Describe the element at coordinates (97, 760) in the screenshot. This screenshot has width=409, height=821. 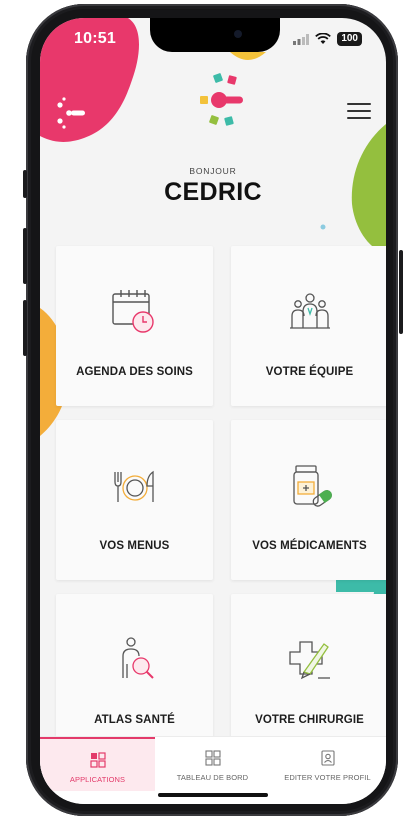
I see `apps-icon` at that location.